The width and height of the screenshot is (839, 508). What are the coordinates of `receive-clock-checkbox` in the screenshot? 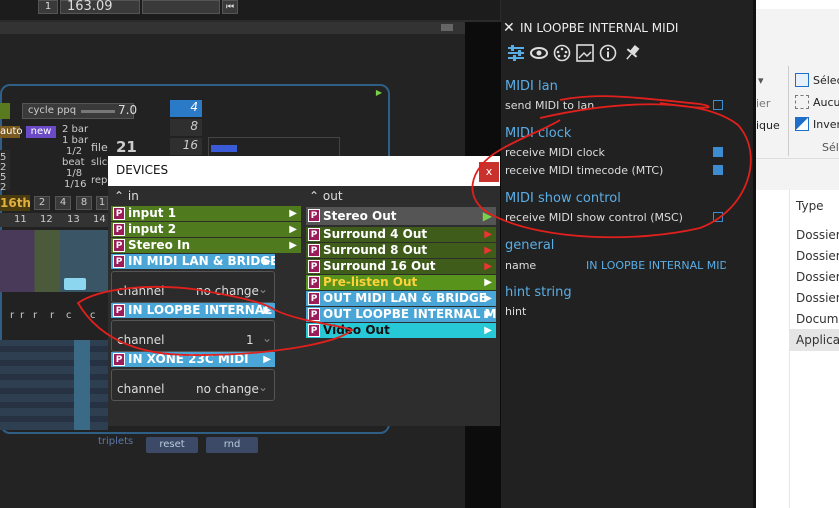 It's located at (718, 152).